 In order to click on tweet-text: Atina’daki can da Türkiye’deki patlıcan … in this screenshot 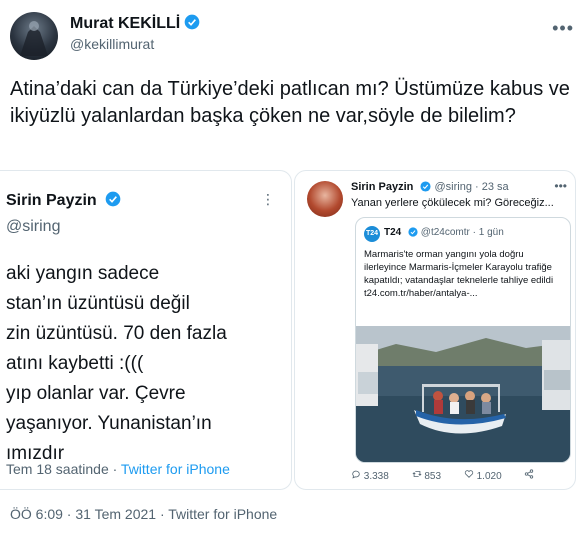, I will do `click(290, 102)`.